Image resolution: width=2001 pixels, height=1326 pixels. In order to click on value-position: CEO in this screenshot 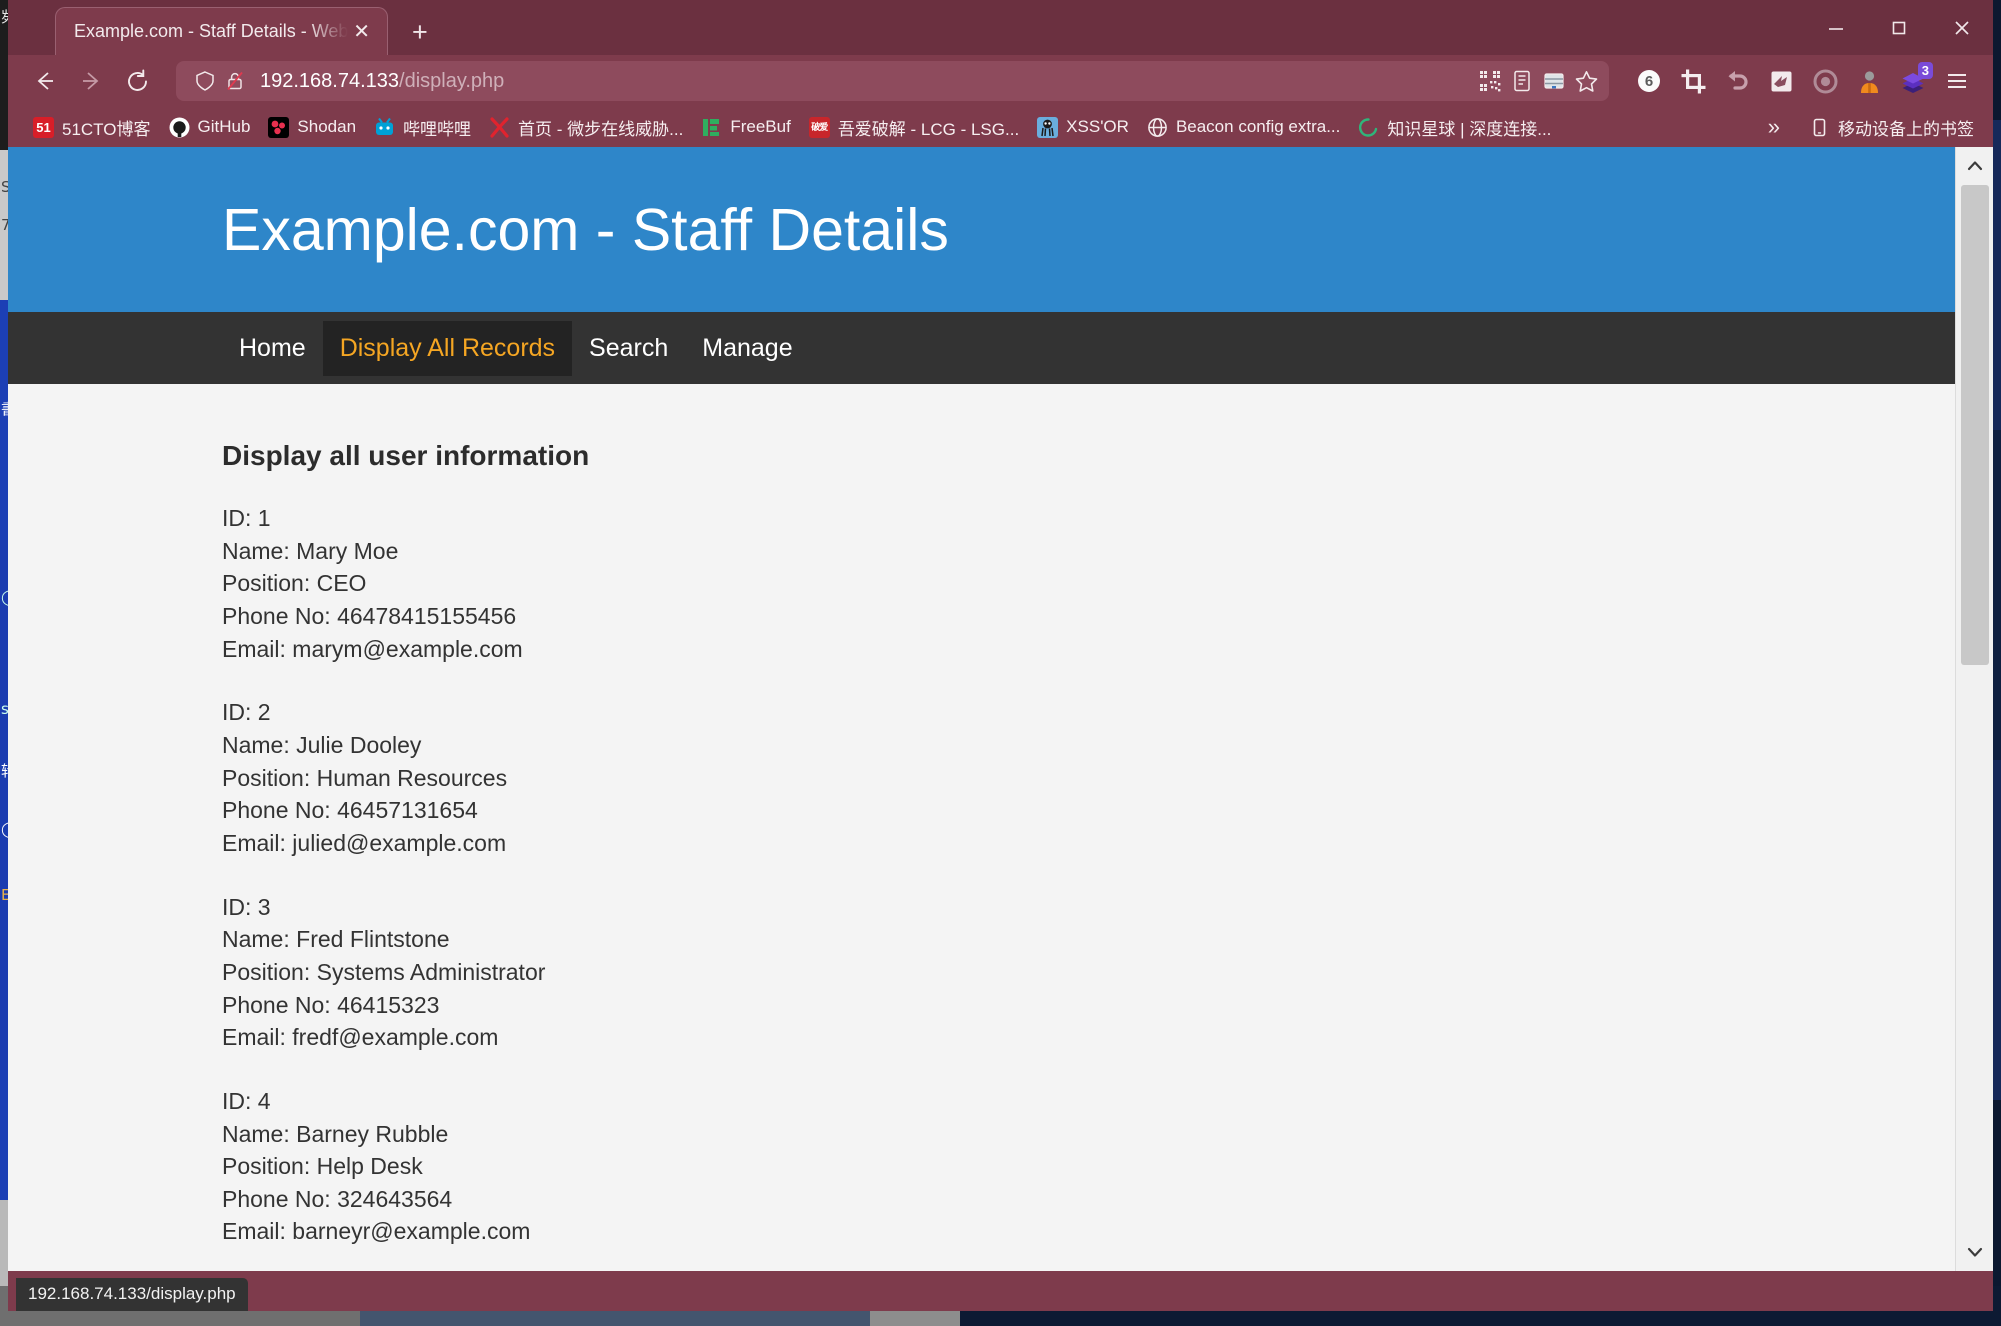, I will do `click(341, 583)`.